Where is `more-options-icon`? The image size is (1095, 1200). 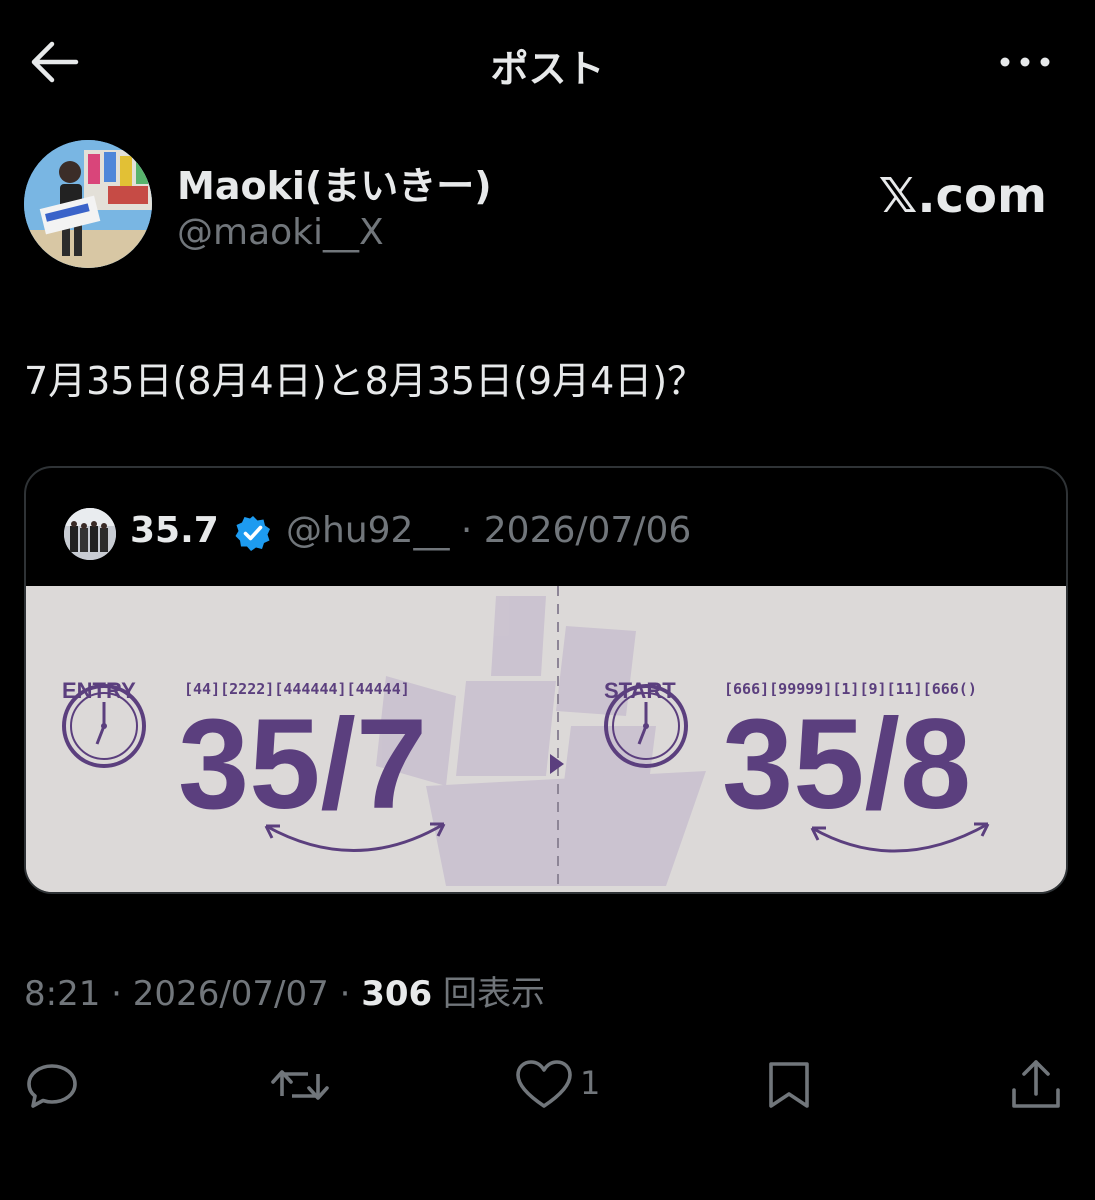
more-options-icon is located at coordinates (1025, 62).